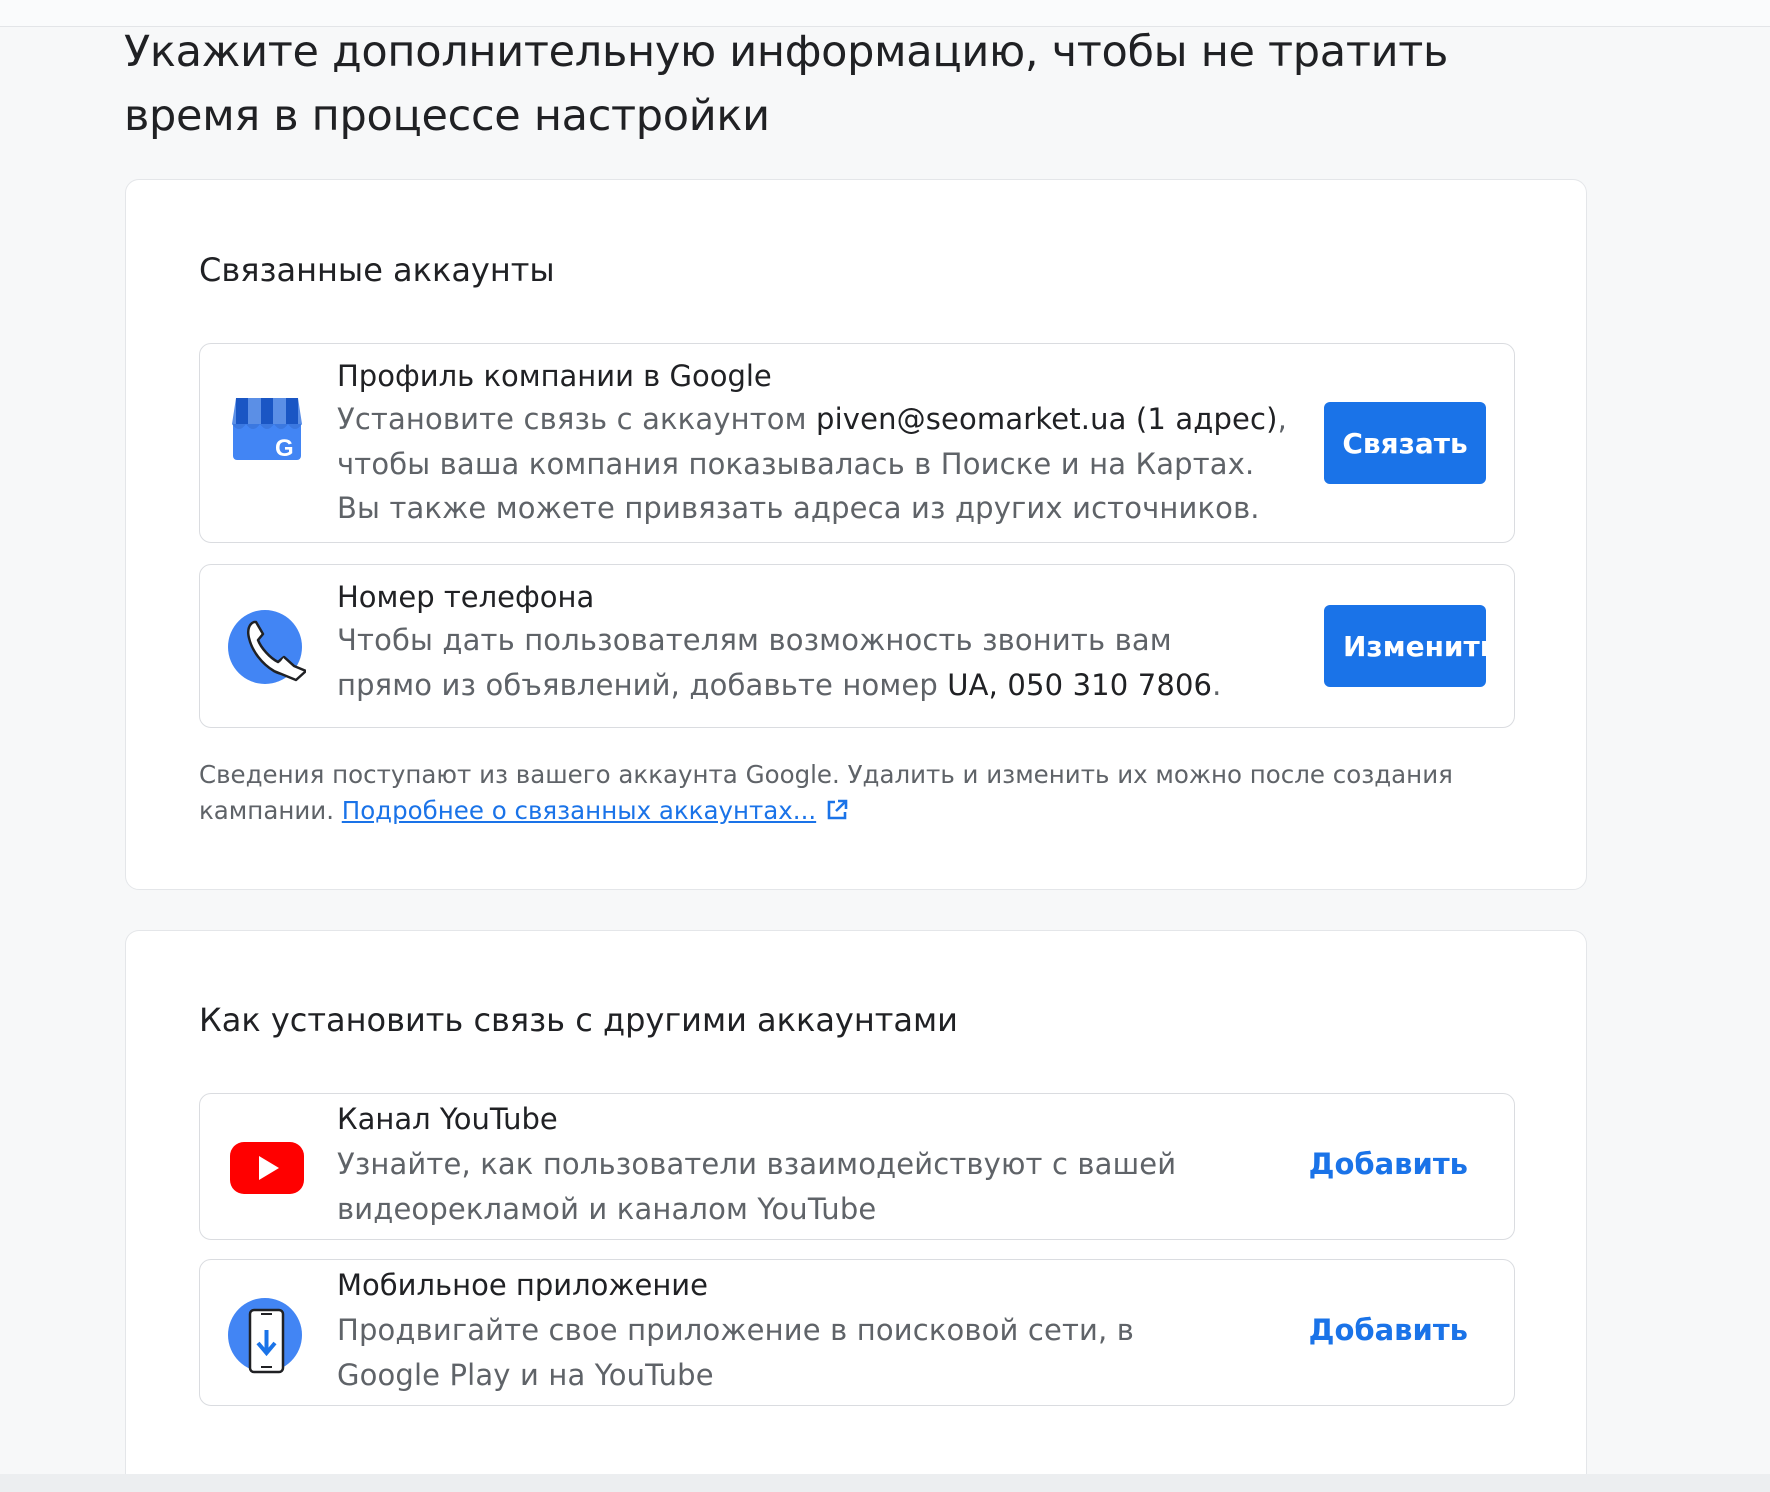 This screenshot has width=1770, height=1492. Describe the element at coordinates (267, 1337) in the screenshot. I see `mobile-app-download-icon` at that location.